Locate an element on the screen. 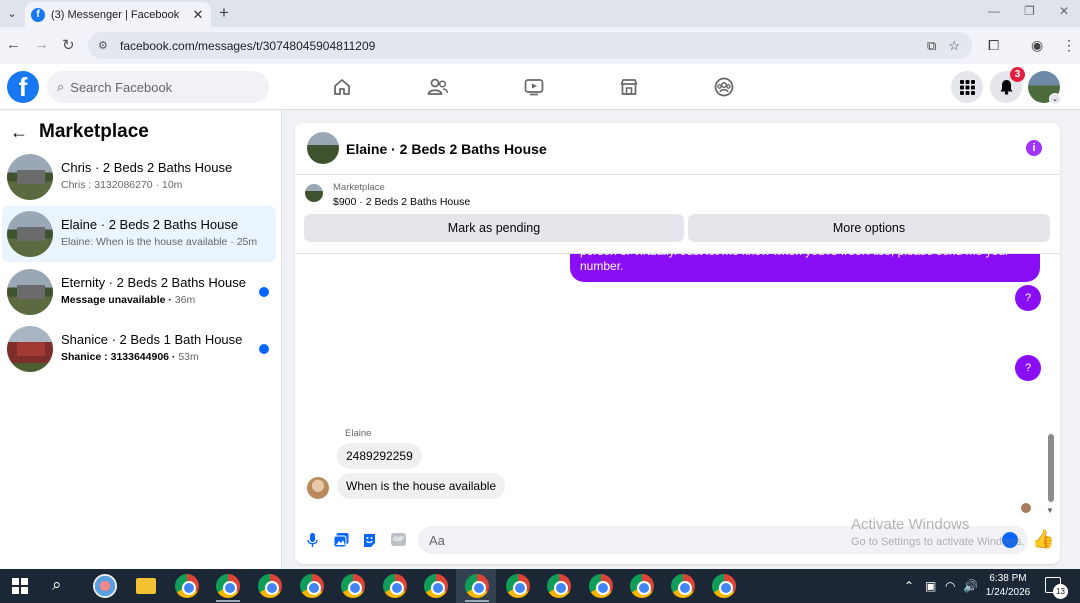  taskbar-search-icon: ⌕ is located at coordinates (57, 585).